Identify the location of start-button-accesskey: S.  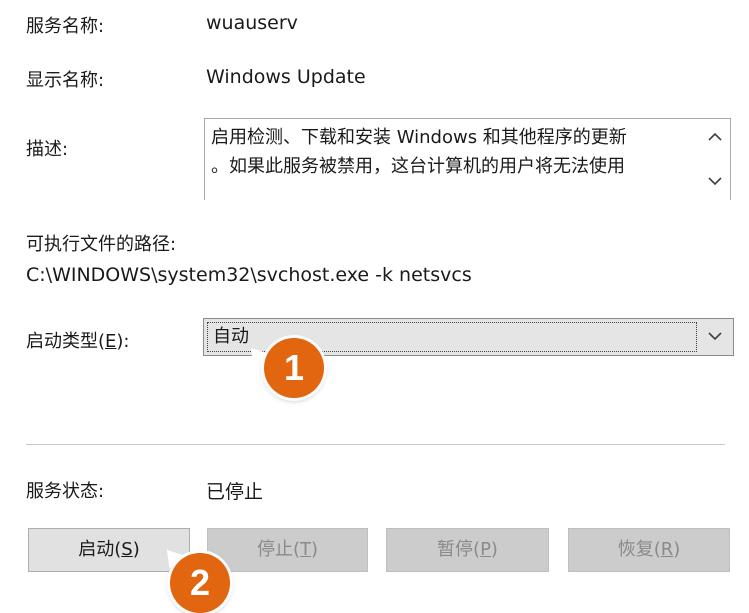
(127, 549).